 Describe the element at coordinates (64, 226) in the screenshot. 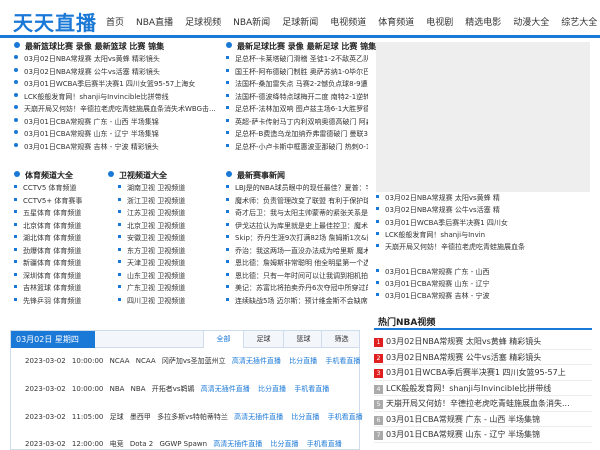

I see `channel-item: 北京体育 体育频道` at that location.